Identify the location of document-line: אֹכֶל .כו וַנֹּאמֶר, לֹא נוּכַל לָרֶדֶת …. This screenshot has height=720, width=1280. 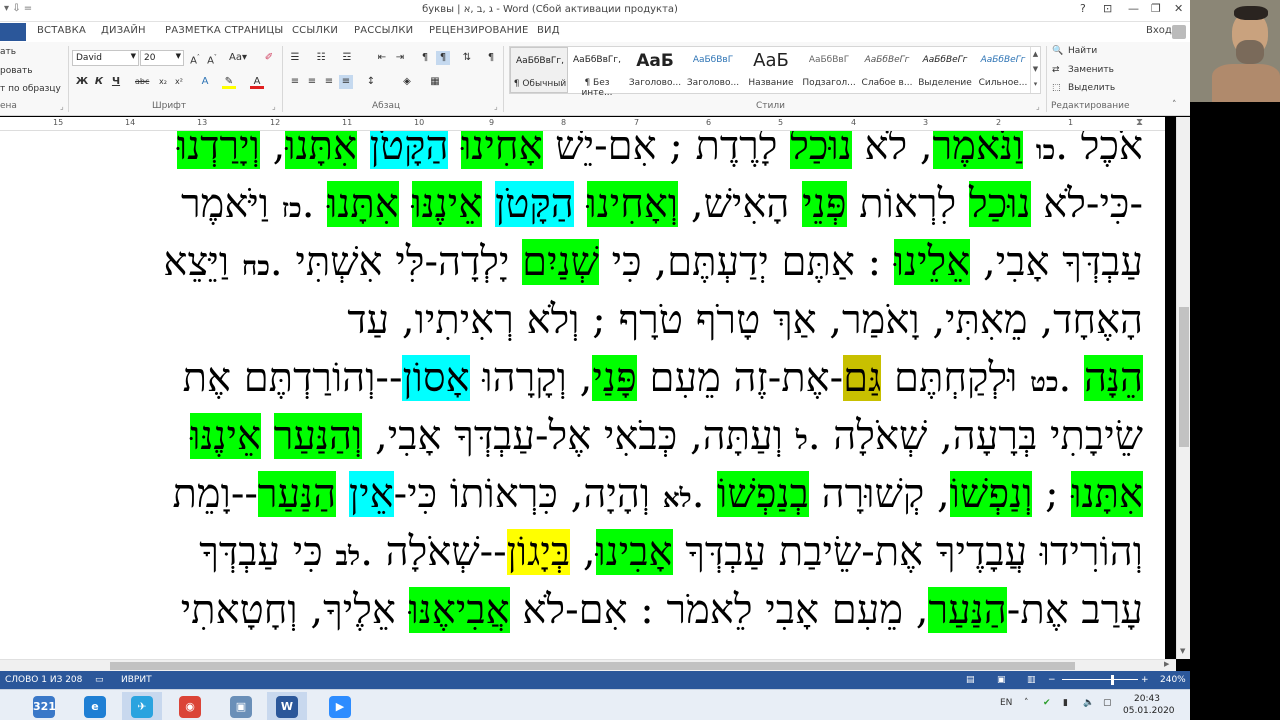
(660, 153).